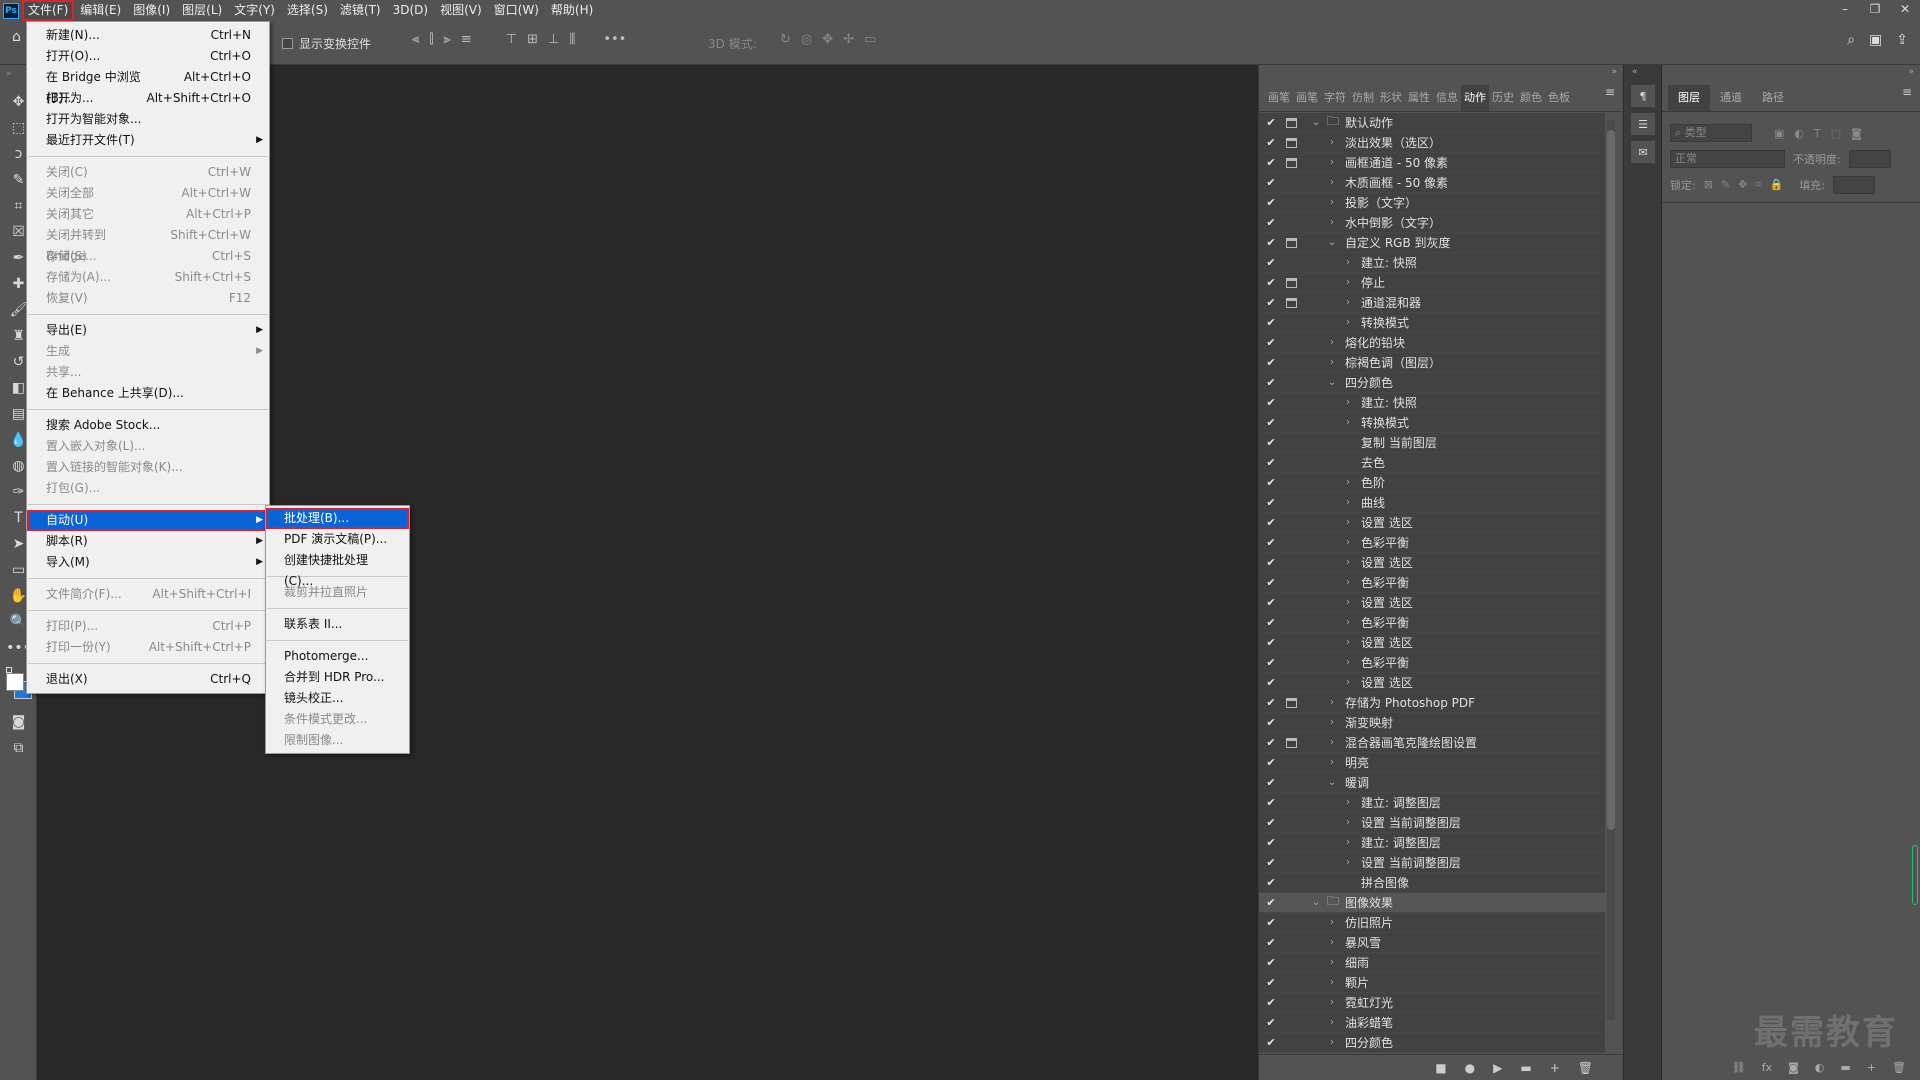 This screenshot has width=1920, height=1080. Describe the element at coordinates (148, 647) in the screenshot. I see `file-menu-item: 打印一份(Y) Alt+Shift+Ctrl+P` at that location.